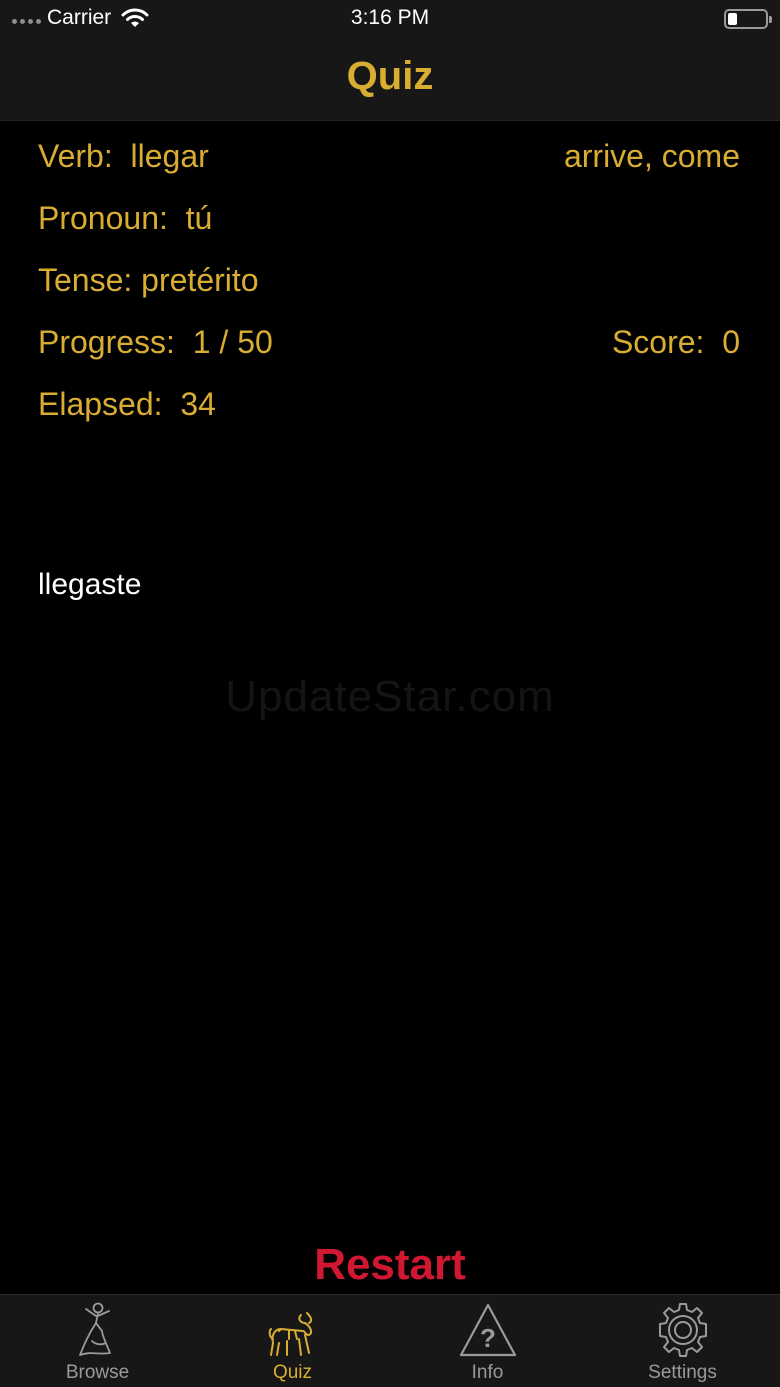  I want to click on verb-translation: arrive, come, so click(651, 156).